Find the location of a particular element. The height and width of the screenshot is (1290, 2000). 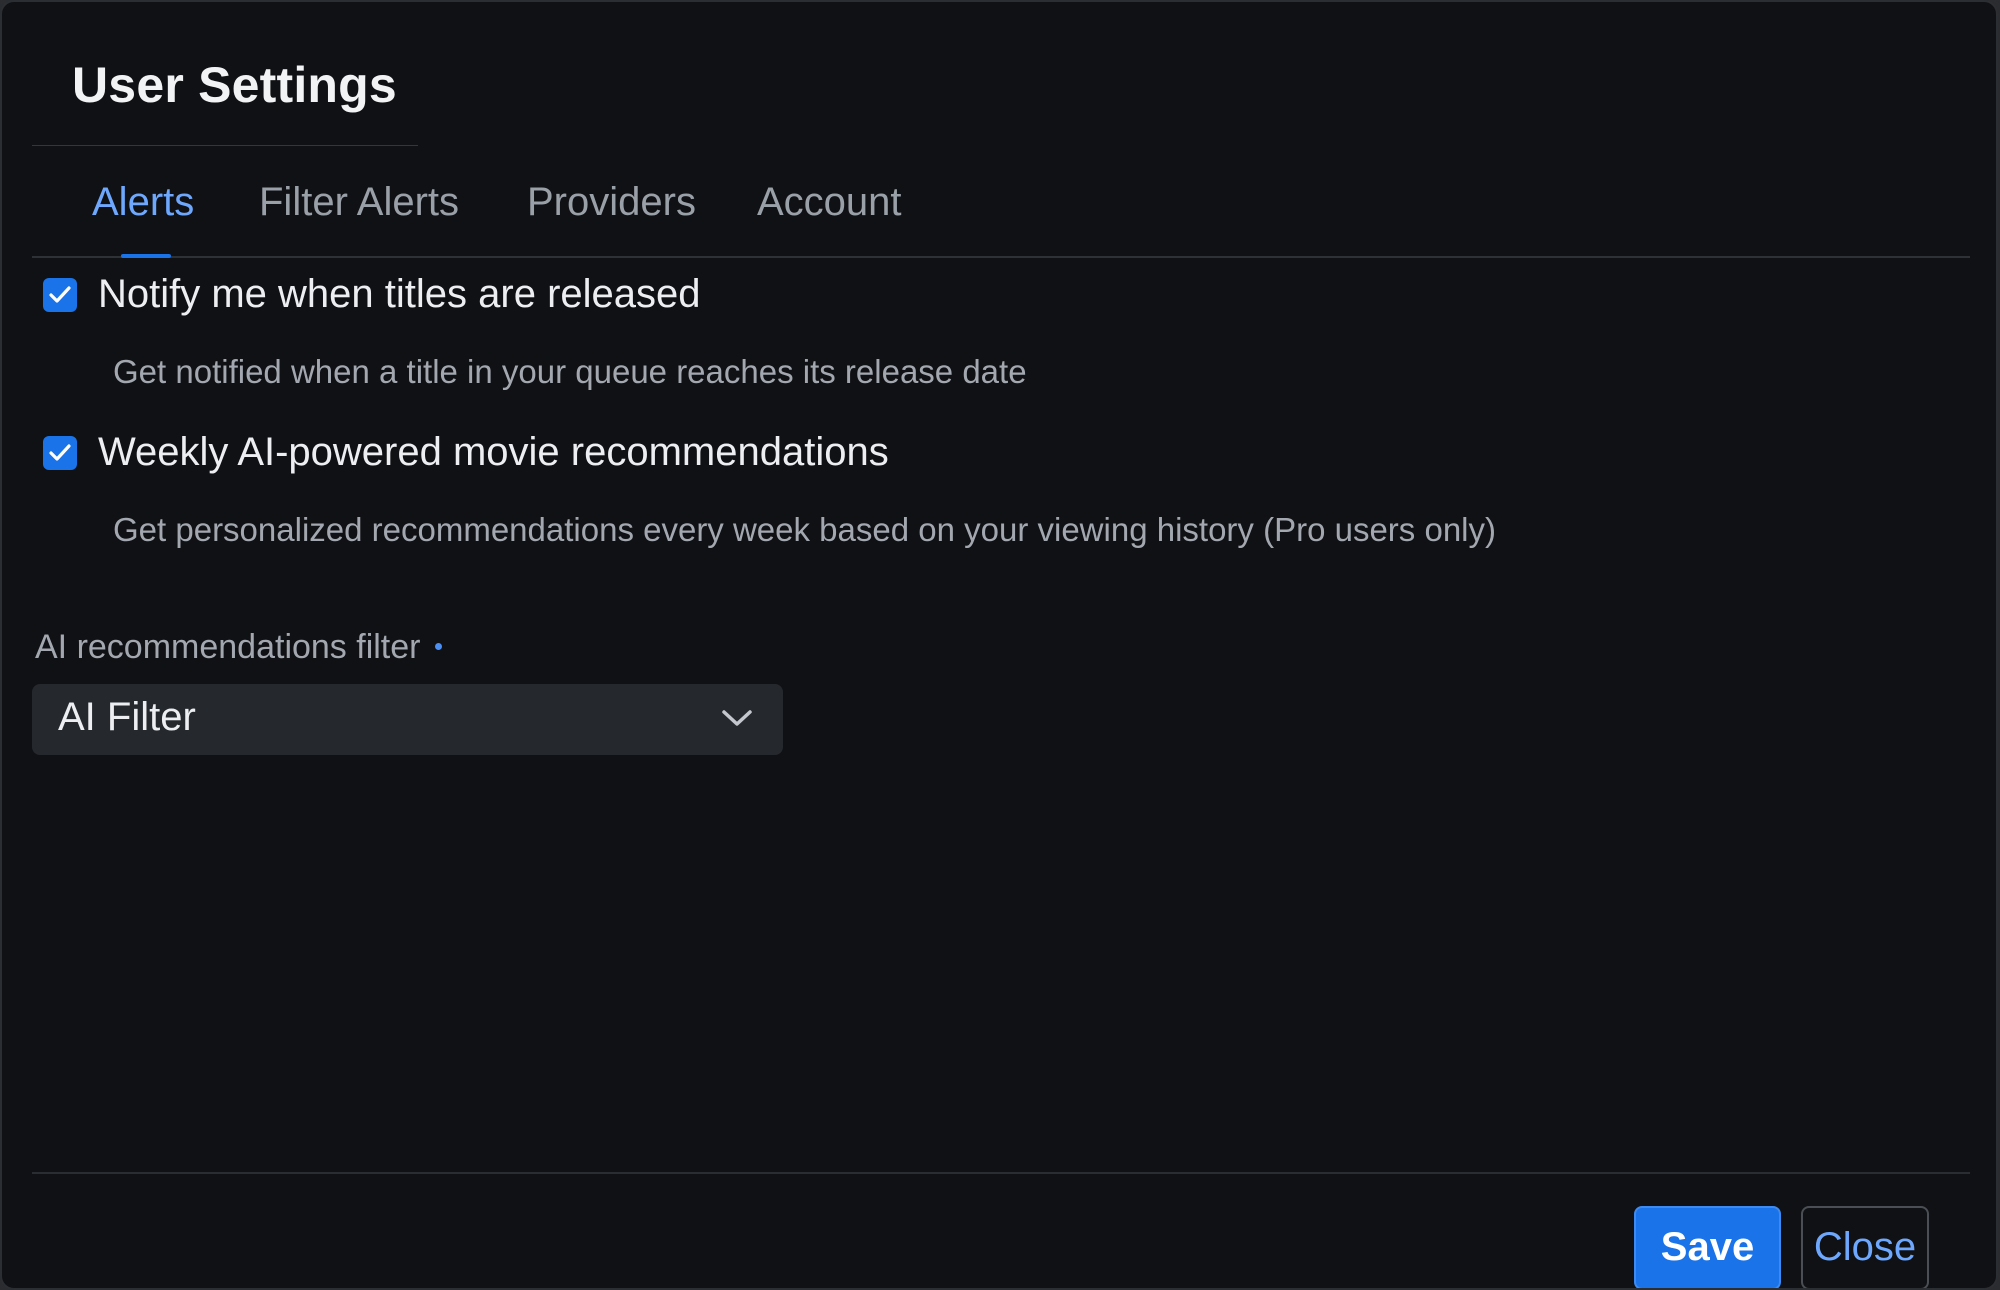

tab-alerts: Alerts is located at coordinates (143, 202).